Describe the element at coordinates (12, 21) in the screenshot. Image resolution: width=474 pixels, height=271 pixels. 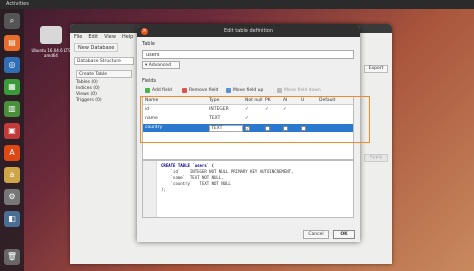
I see `search-icon: ⌕` at that location.